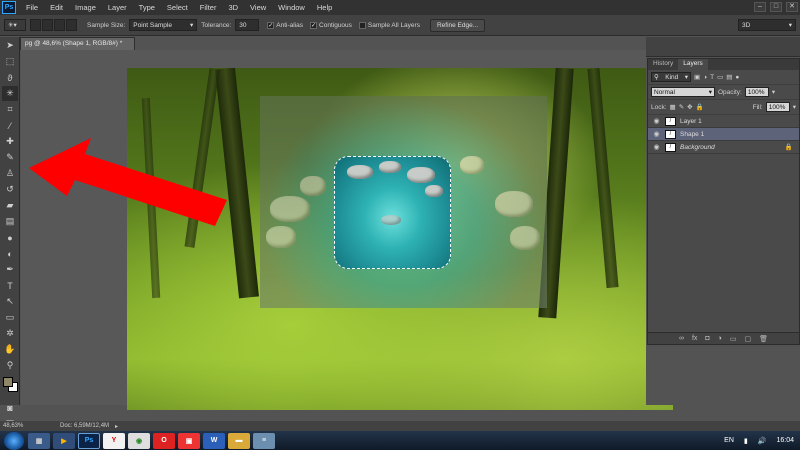  I want to click on lock-pixels-icon: ✎, so click(681, 107).